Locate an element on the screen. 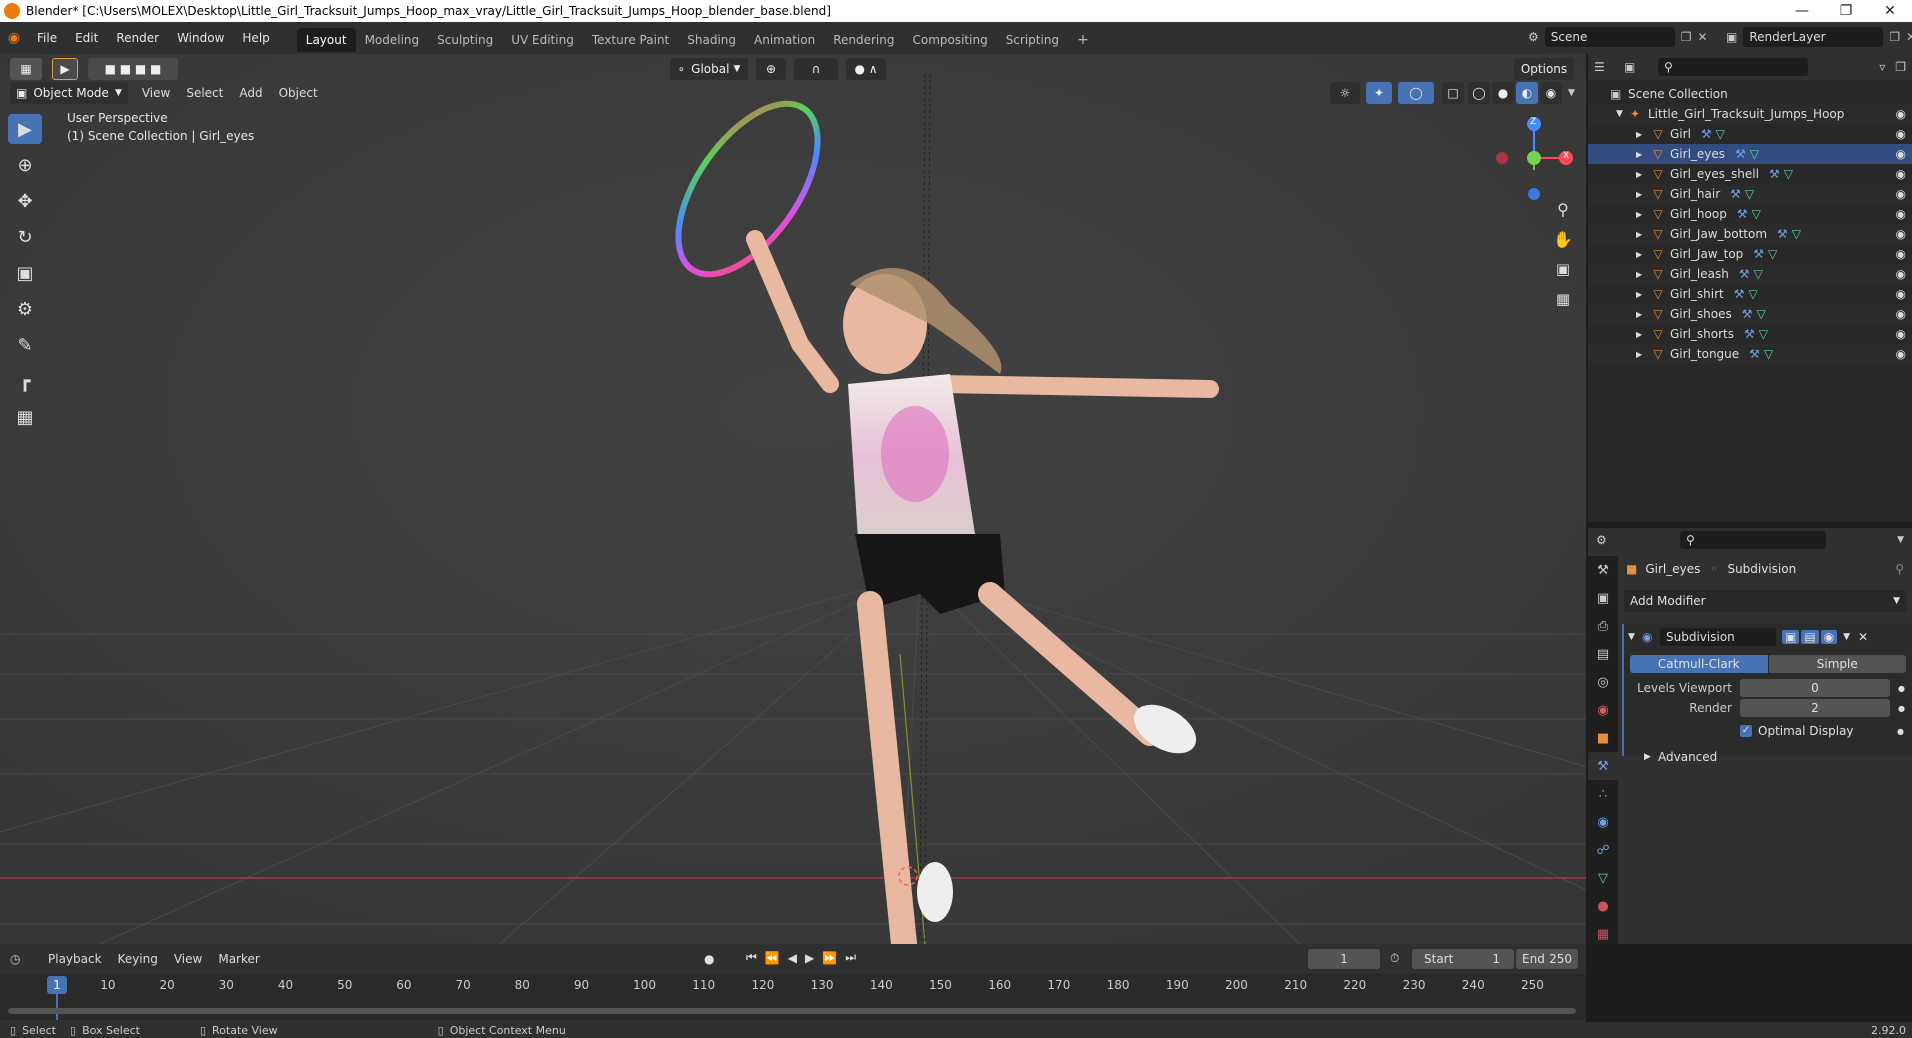  timeline-menu-keying: Keying is located at coordinates (138, 959).